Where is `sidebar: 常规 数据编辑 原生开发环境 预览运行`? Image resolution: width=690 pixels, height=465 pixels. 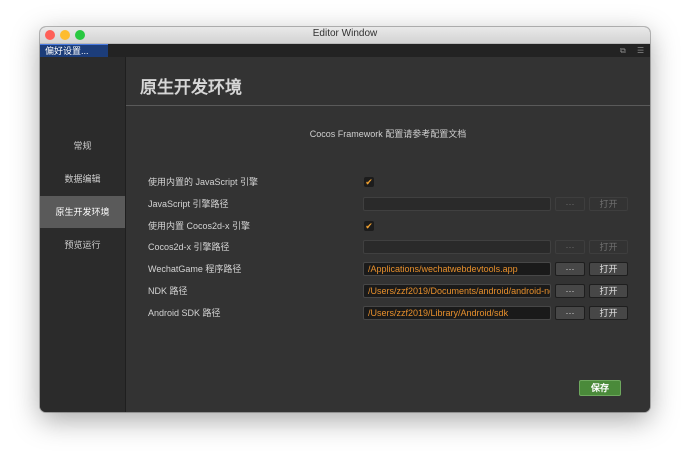
sidebar: 常规 数据编辑 原生开发环境 预览运行 is located at coordinates (83, 234).